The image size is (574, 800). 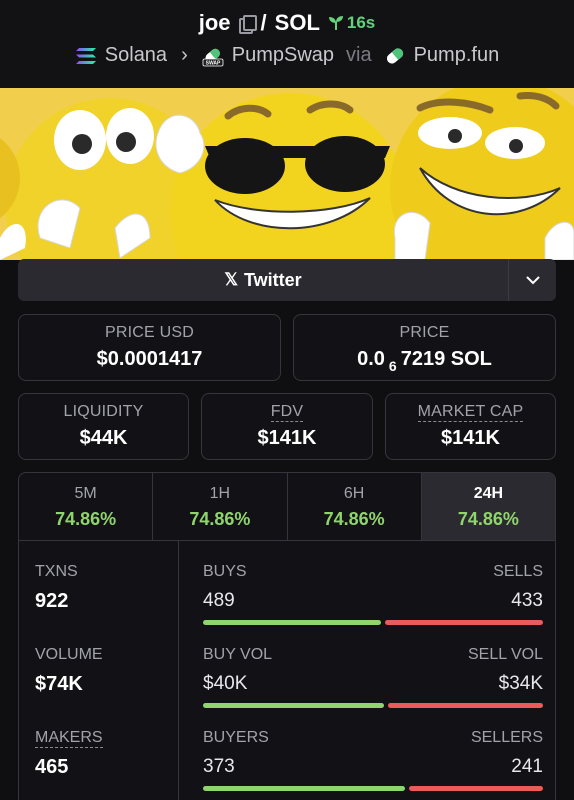 I want to click on sell-vol-label: SELL VOL, so click(x=505, y=654).